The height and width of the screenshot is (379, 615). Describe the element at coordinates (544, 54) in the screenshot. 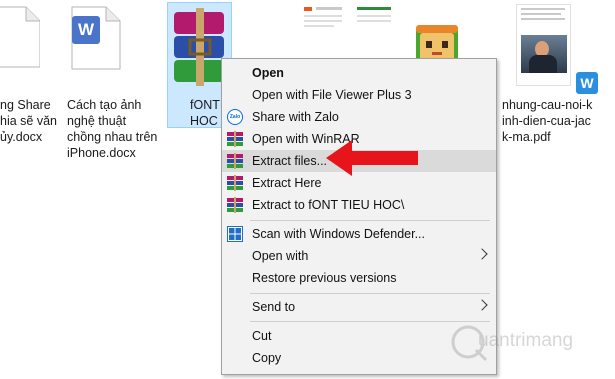

I see `photo-thumbnail` at that location.